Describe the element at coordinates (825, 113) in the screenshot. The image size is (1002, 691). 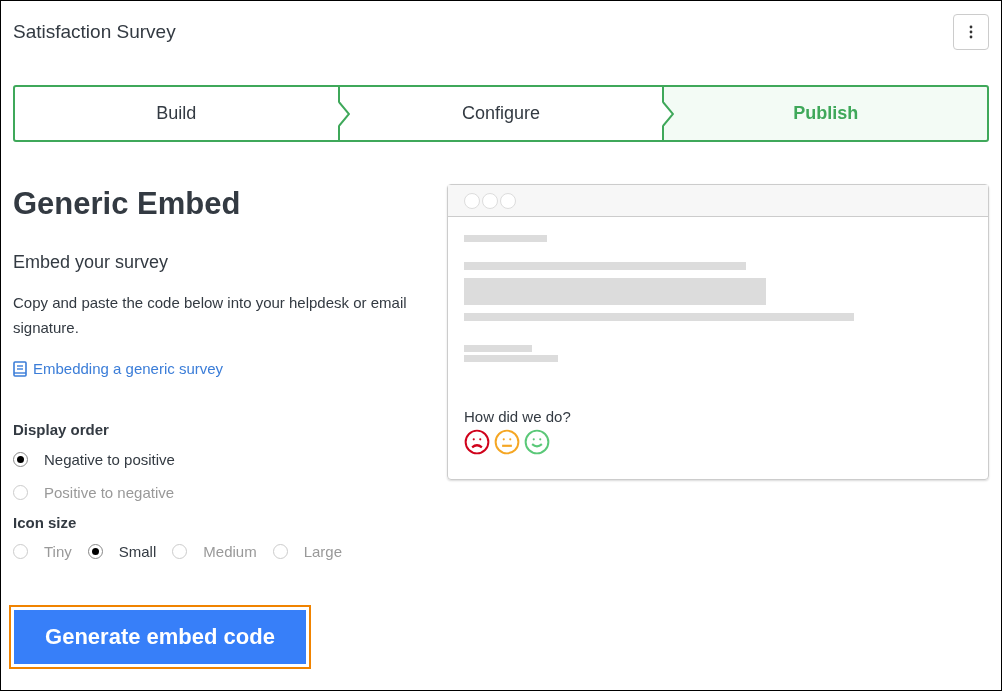
I see `step-tab: Publish` at that location.